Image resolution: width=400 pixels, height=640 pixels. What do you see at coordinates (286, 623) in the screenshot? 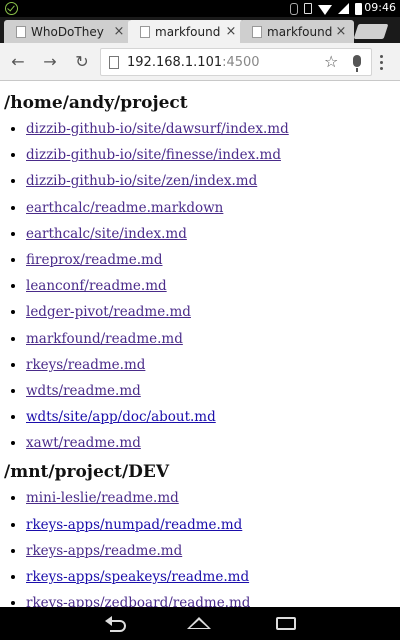
I see `nav-recent-apps-icon` at bounding box center [286, 623].